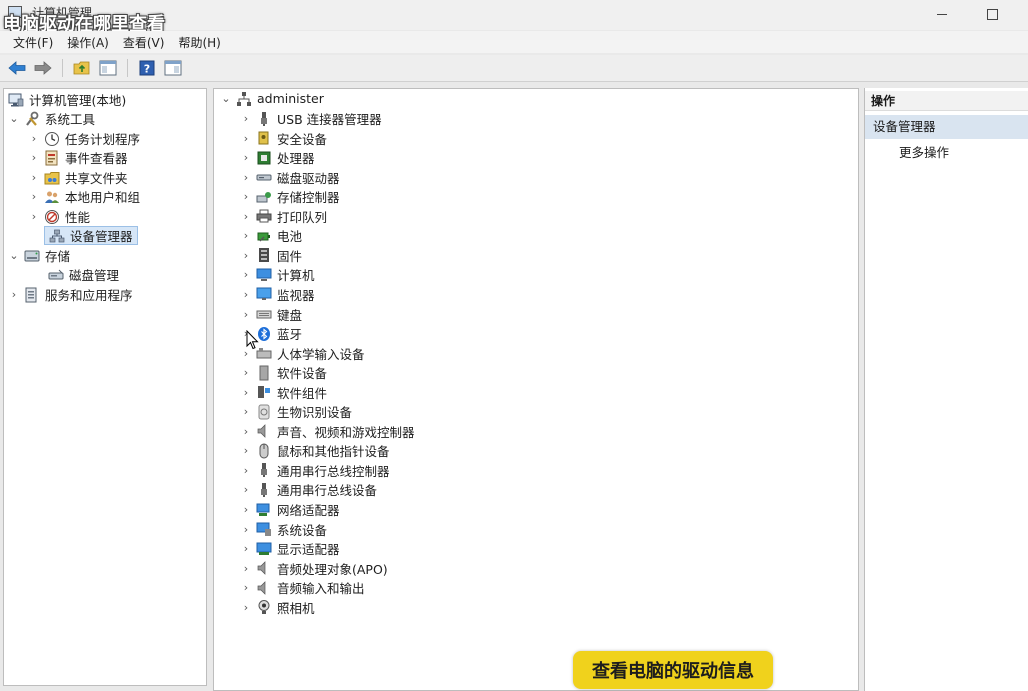  What do you see at coordinates (199, 42) in the screenshot?
I see `menu-help: 帮助(H)` at bounding box center [199, 42].